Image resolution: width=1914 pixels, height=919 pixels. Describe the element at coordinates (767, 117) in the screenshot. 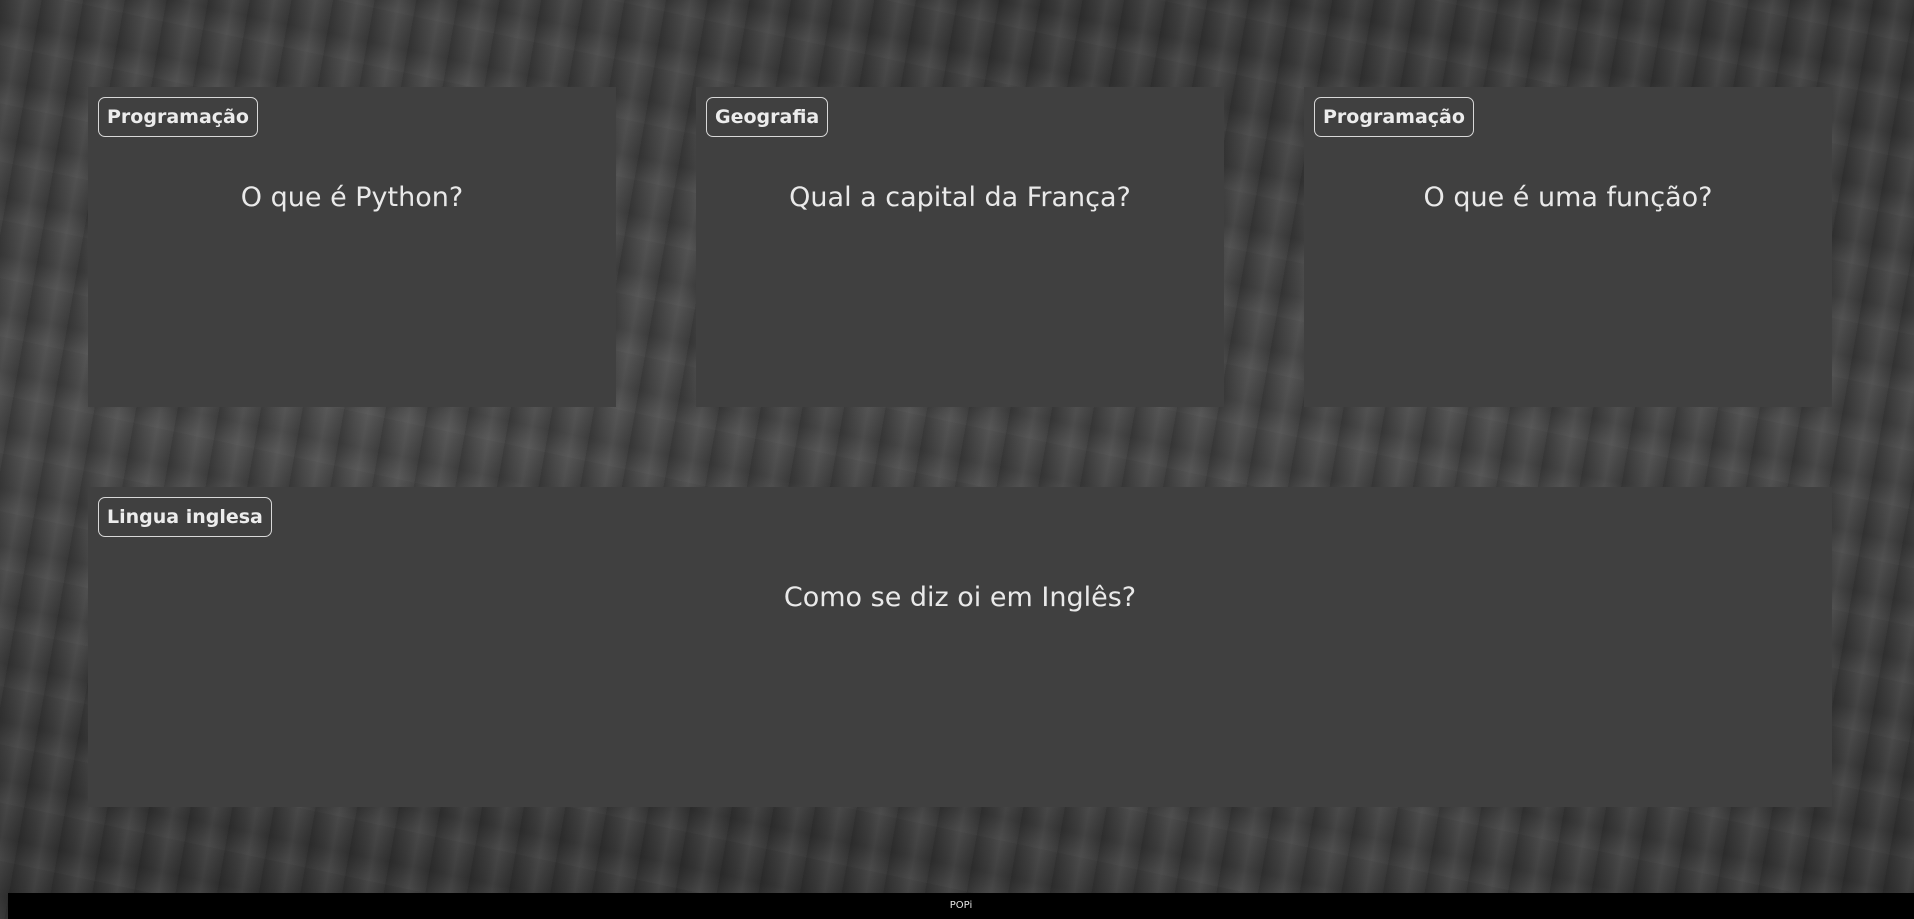

I see `category-tag: Geografia` at that location.